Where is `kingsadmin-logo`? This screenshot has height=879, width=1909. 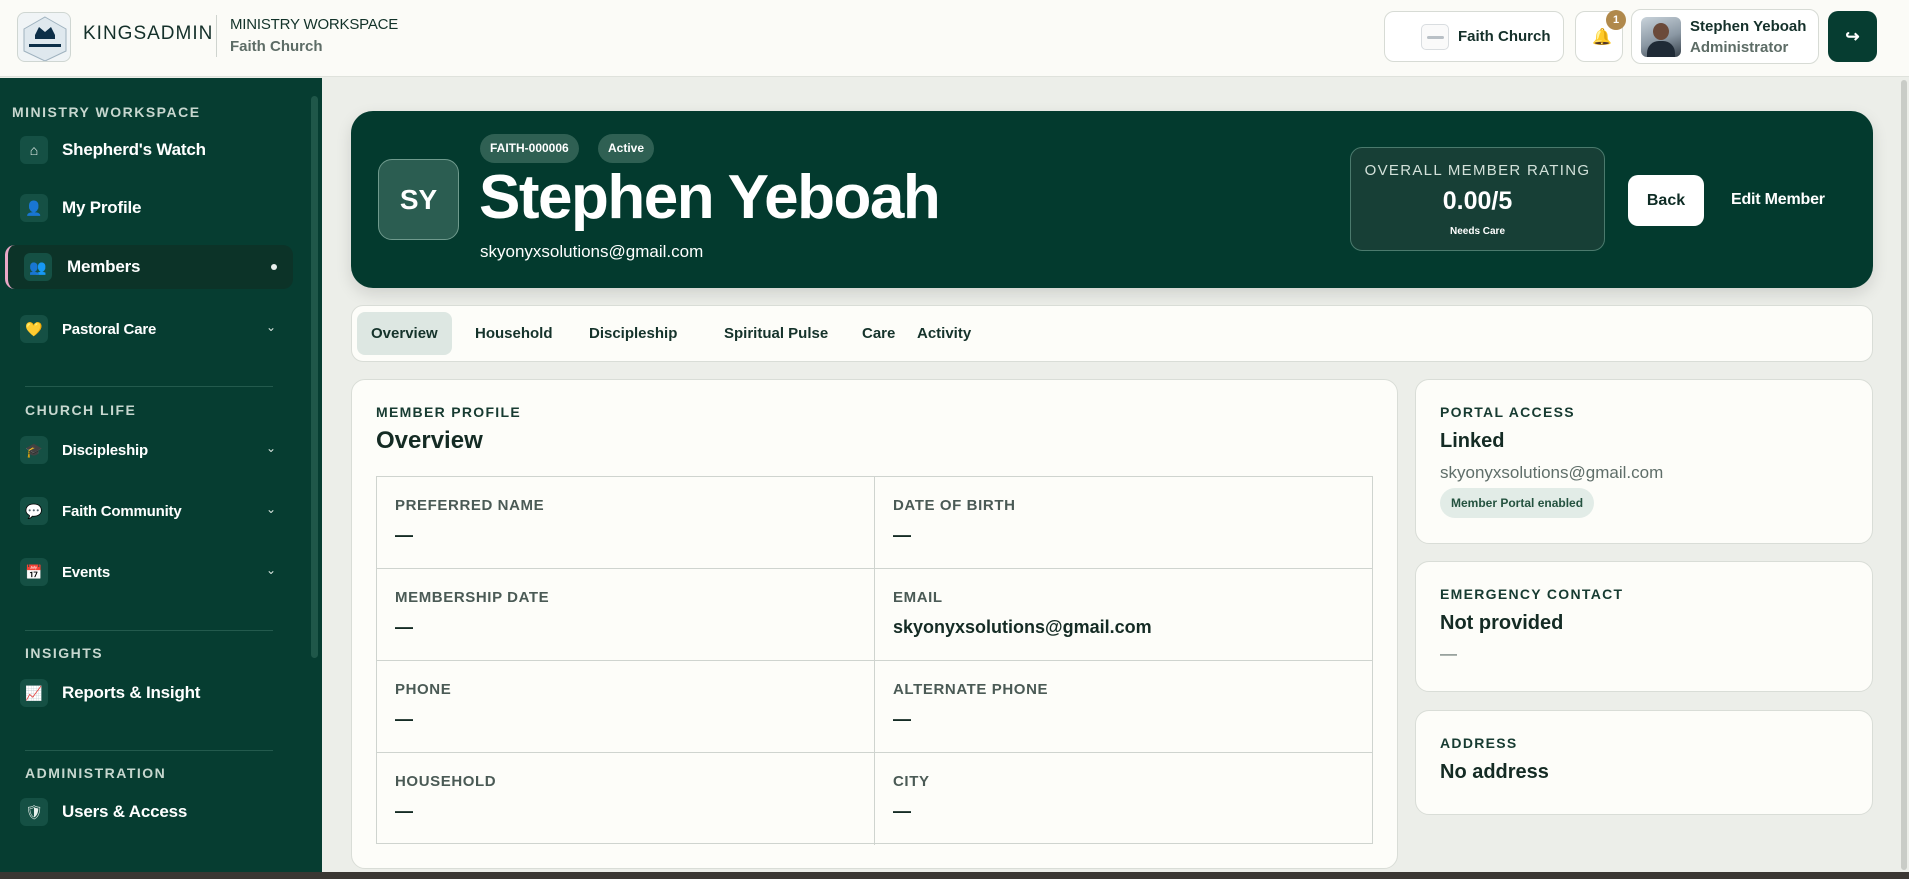 kingsadmin-logo is located at coordinates (44, 37).